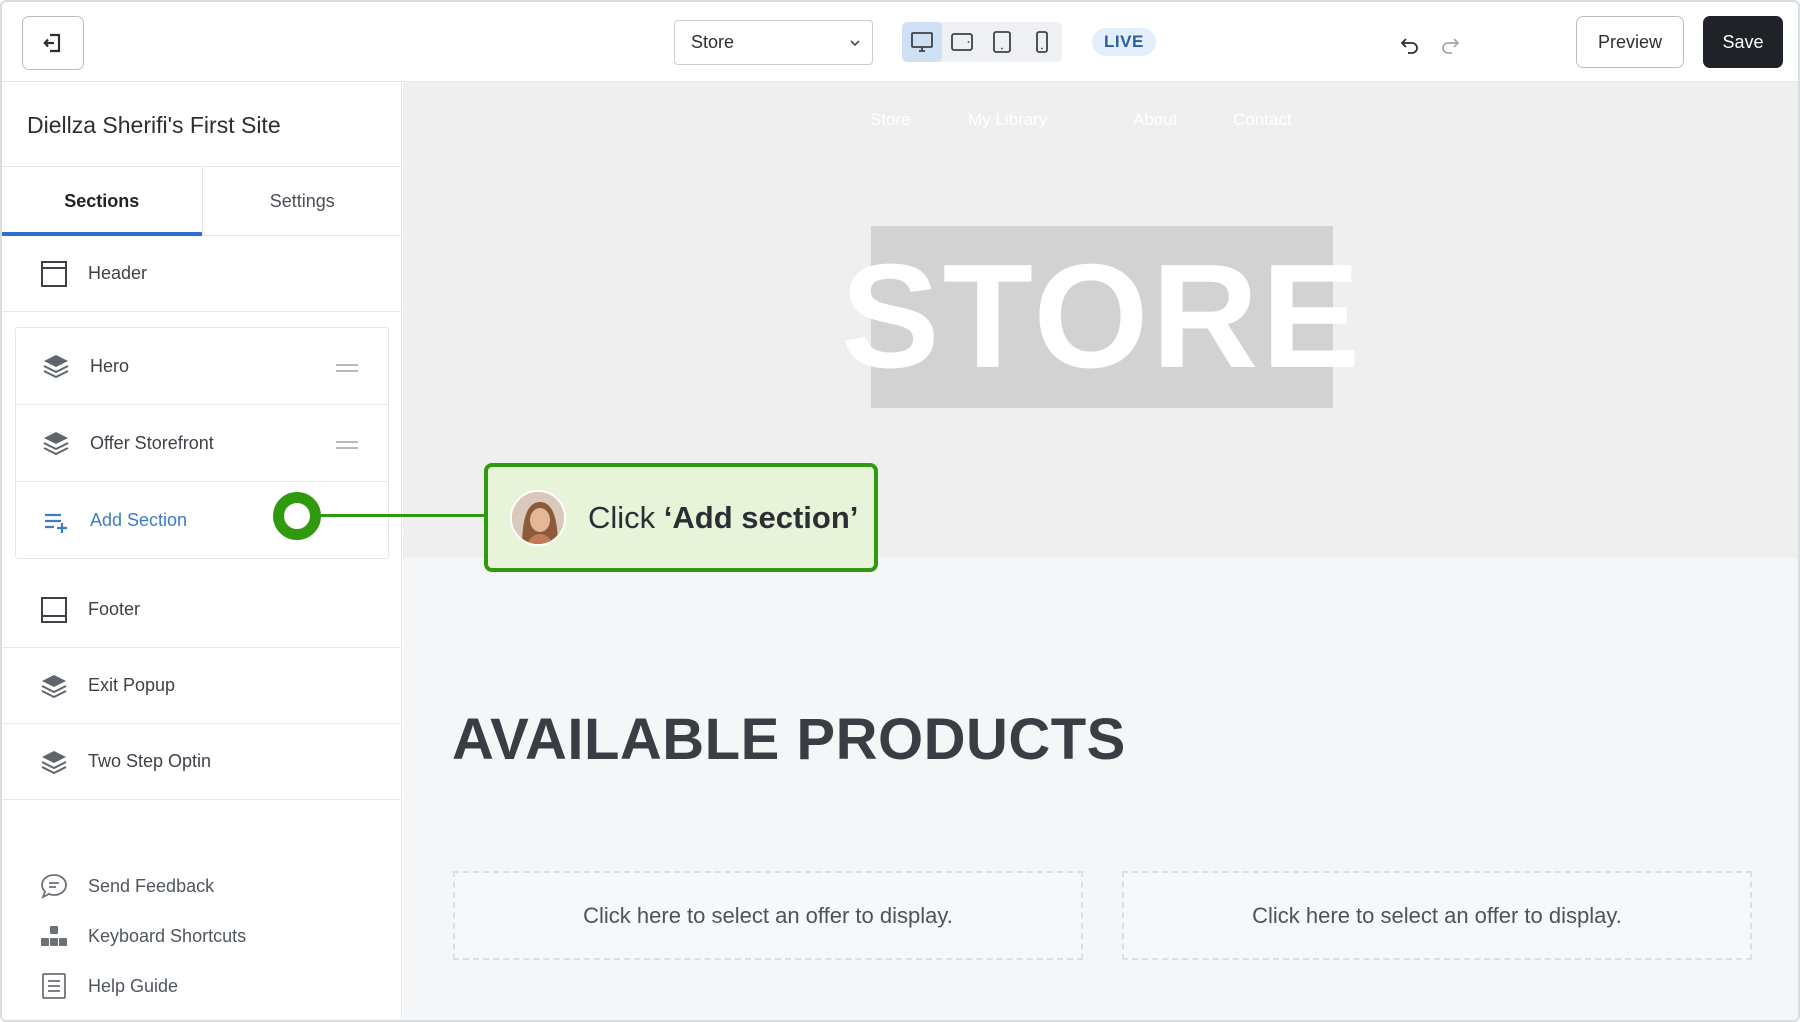  I want to click on tablet-portrait-view-button, so click(1002, 42).